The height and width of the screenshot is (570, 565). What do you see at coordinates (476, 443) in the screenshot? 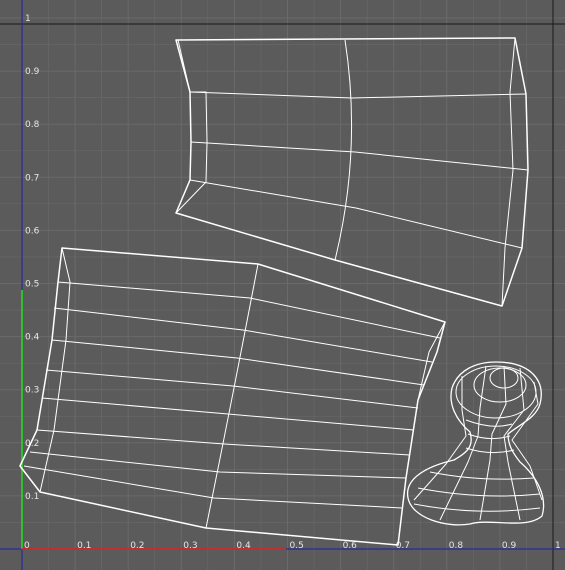
I see `knob-shell` at bounding box center [476, 443].